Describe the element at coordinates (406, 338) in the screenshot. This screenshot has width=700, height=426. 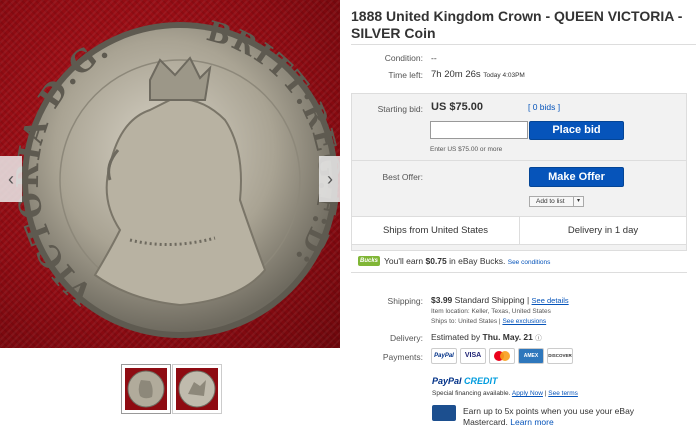
I see `delivery-label: Delivery:` at that location.